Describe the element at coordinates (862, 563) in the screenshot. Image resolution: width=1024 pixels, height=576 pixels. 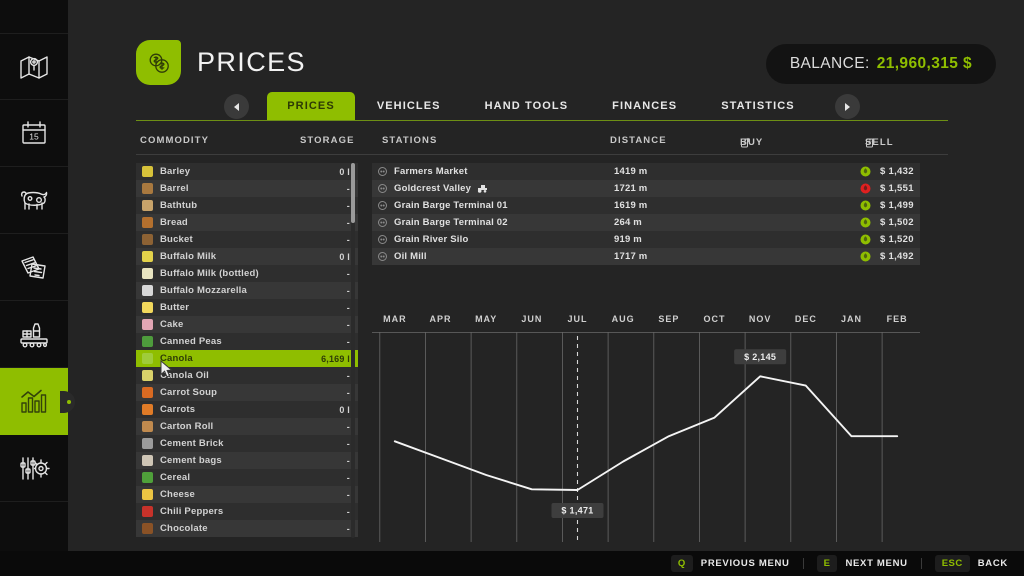
I see `hint-next-menu: E NEXT MENU` at that location.